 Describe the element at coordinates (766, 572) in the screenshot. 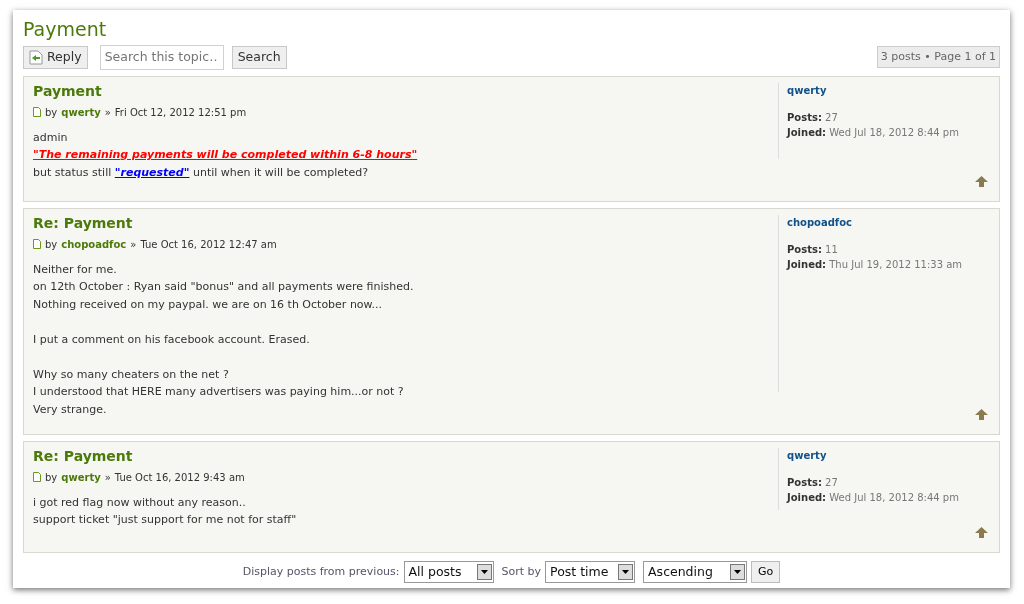

I see `go-button: Go` at that location.